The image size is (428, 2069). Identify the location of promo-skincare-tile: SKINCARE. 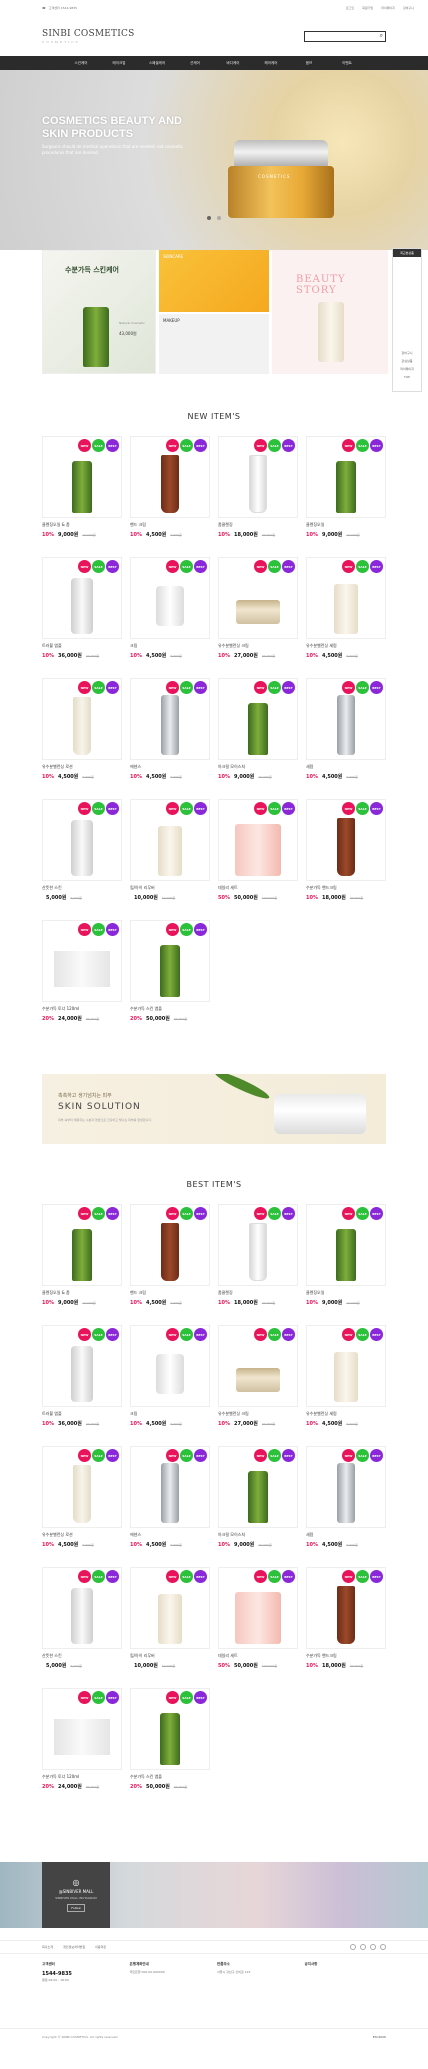
(214, 281).